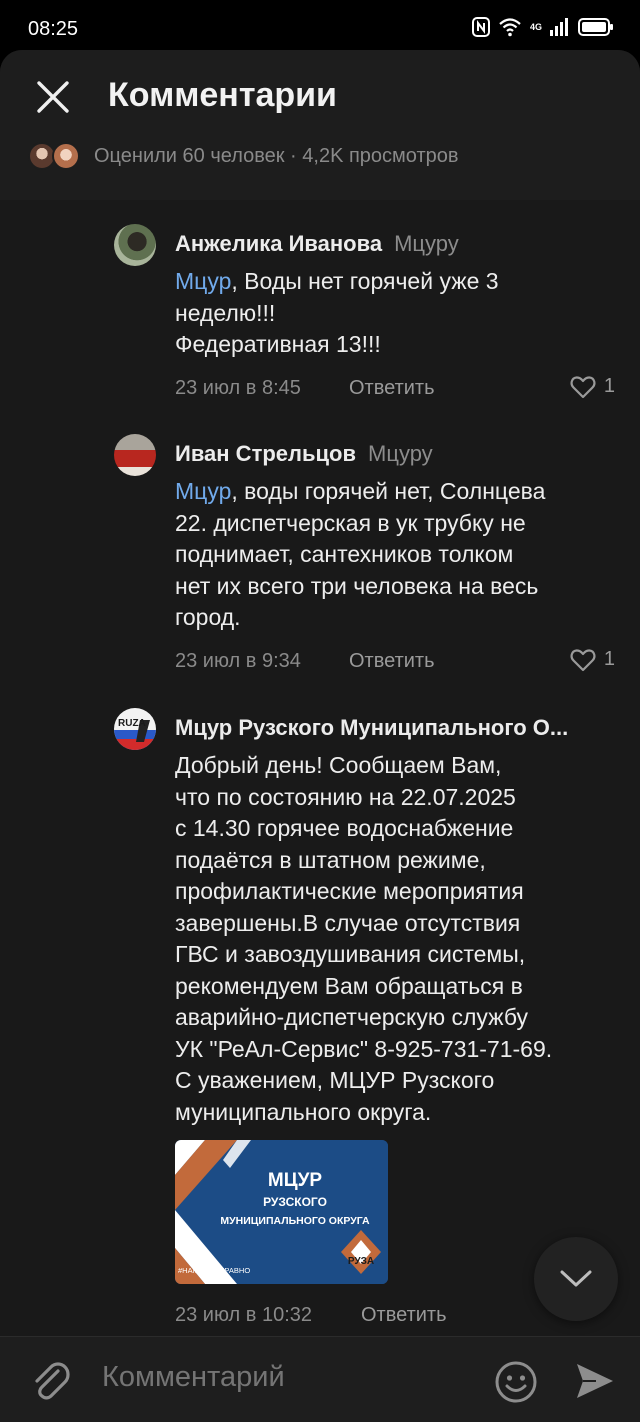 Image resolution: width=640 pixels, height=1422 pixels. What do you see at coordinates (135, 734) in the screenshot?
I see `ruza-logo-icon: RUZA` at bounding box center [135, 734].